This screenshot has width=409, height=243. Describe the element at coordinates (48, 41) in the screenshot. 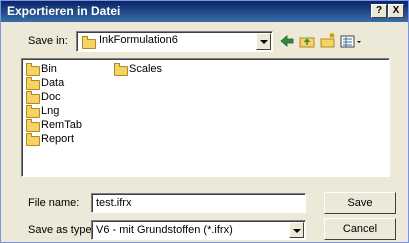

I see `save-in-label: Save in:` at that location.